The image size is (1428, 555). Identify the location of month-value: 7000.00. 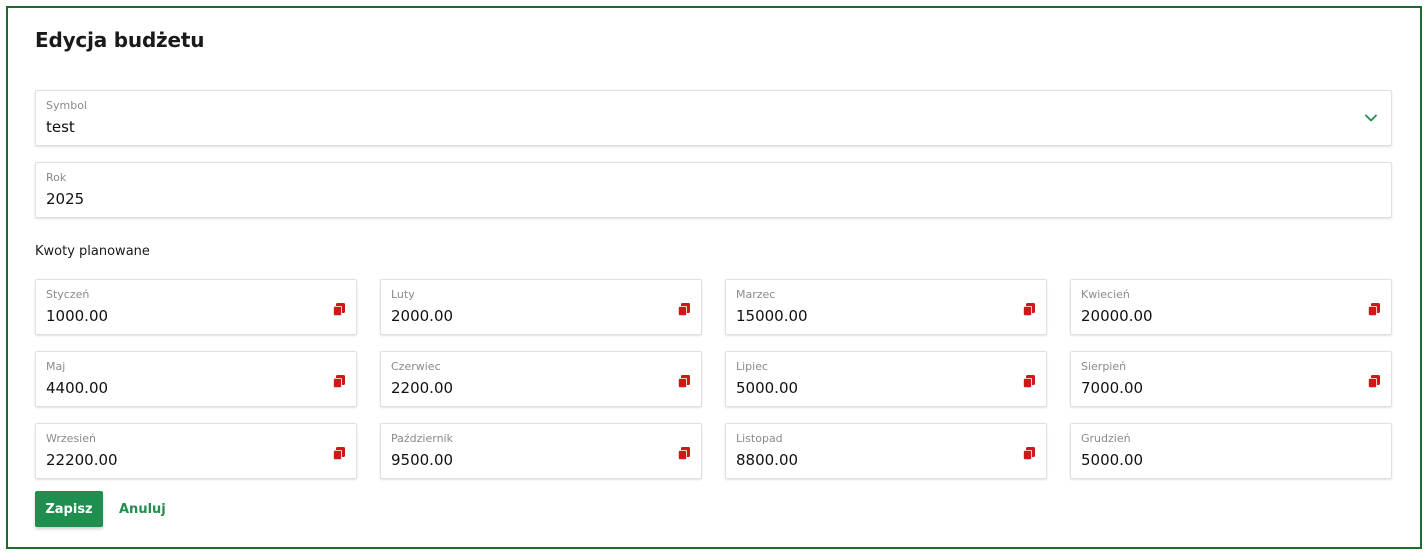
(1112, 388).